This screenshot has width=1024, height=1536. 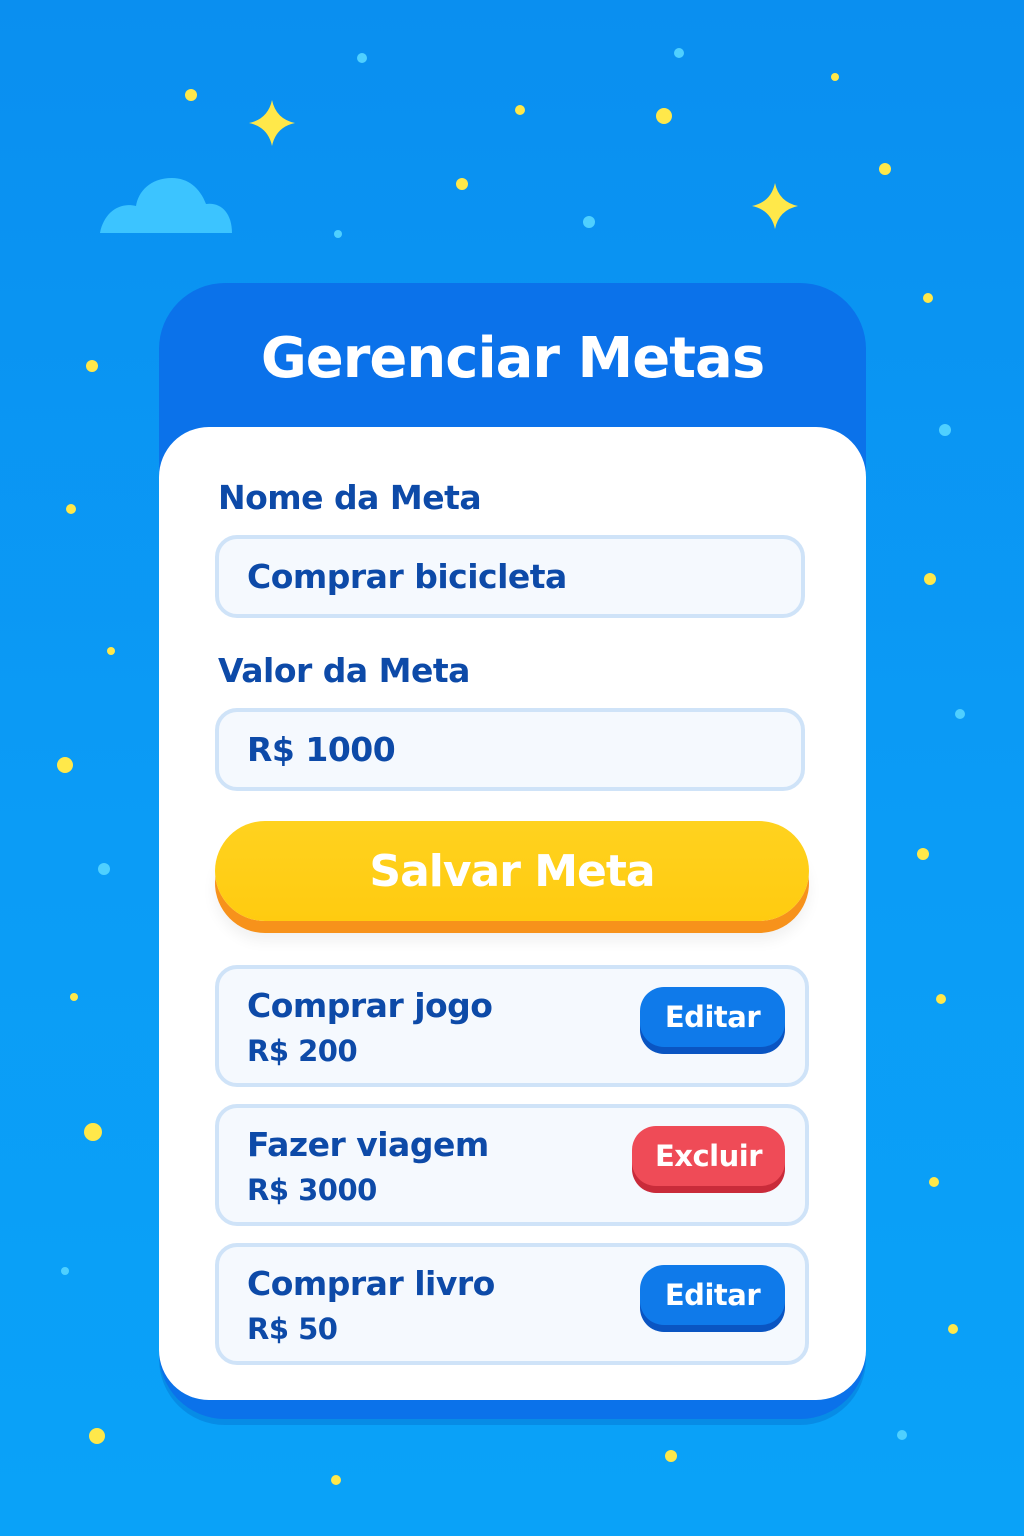 I want to click on cloud-icon, so click(x=166, y=205).